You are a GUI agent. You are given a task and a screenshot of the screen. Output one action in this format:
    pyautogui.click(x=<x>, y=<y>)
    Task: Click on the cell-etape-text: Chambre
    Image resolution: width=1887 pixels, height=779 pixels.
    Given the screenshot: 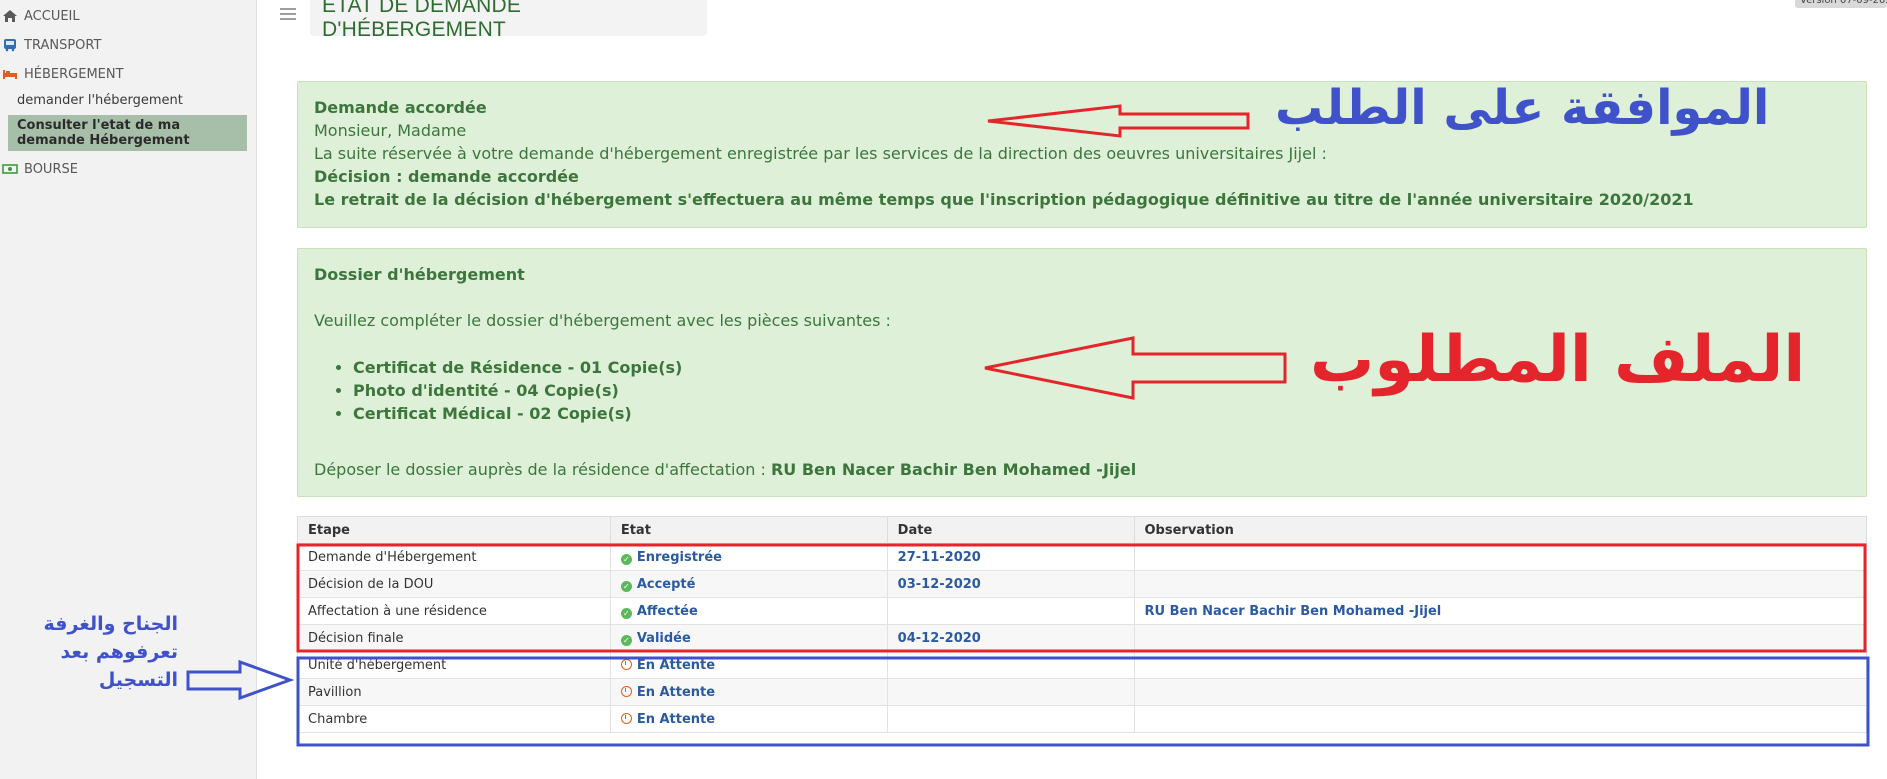 What is the action you would take?
    pyautogui.click(x=338, y=719)
    